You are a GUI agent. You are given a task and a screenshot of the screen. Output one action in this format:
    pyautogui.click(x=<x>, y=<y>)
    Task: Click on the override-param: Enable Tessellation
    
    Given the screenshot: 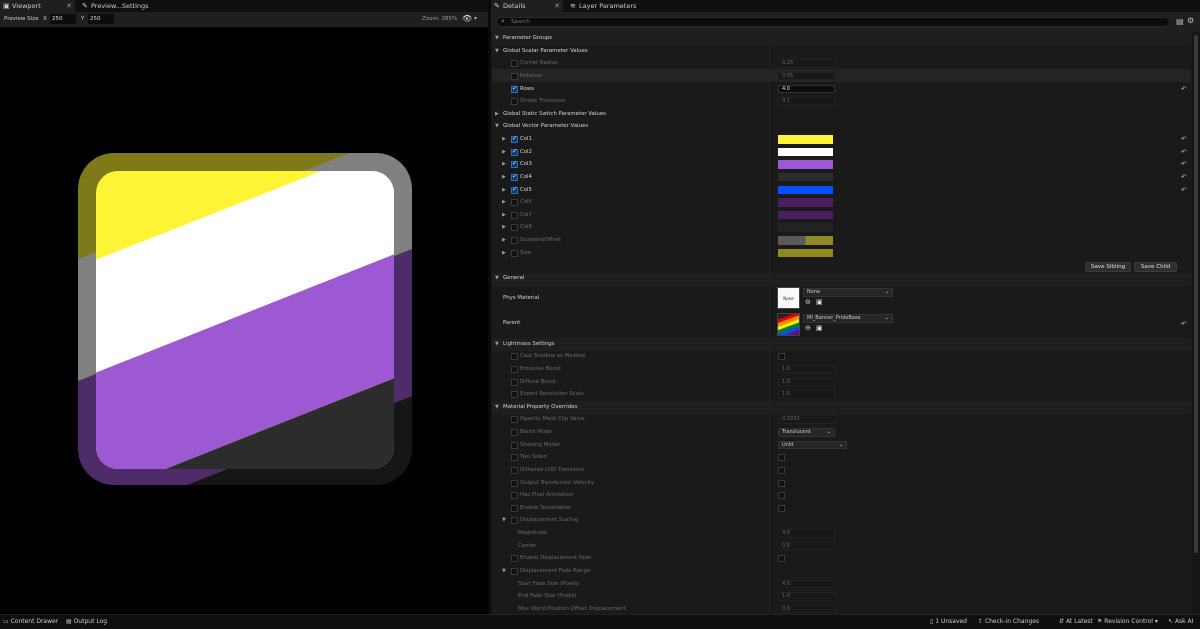 What is the action you would take?
    pyautogui.click(x=841, y=508)
    